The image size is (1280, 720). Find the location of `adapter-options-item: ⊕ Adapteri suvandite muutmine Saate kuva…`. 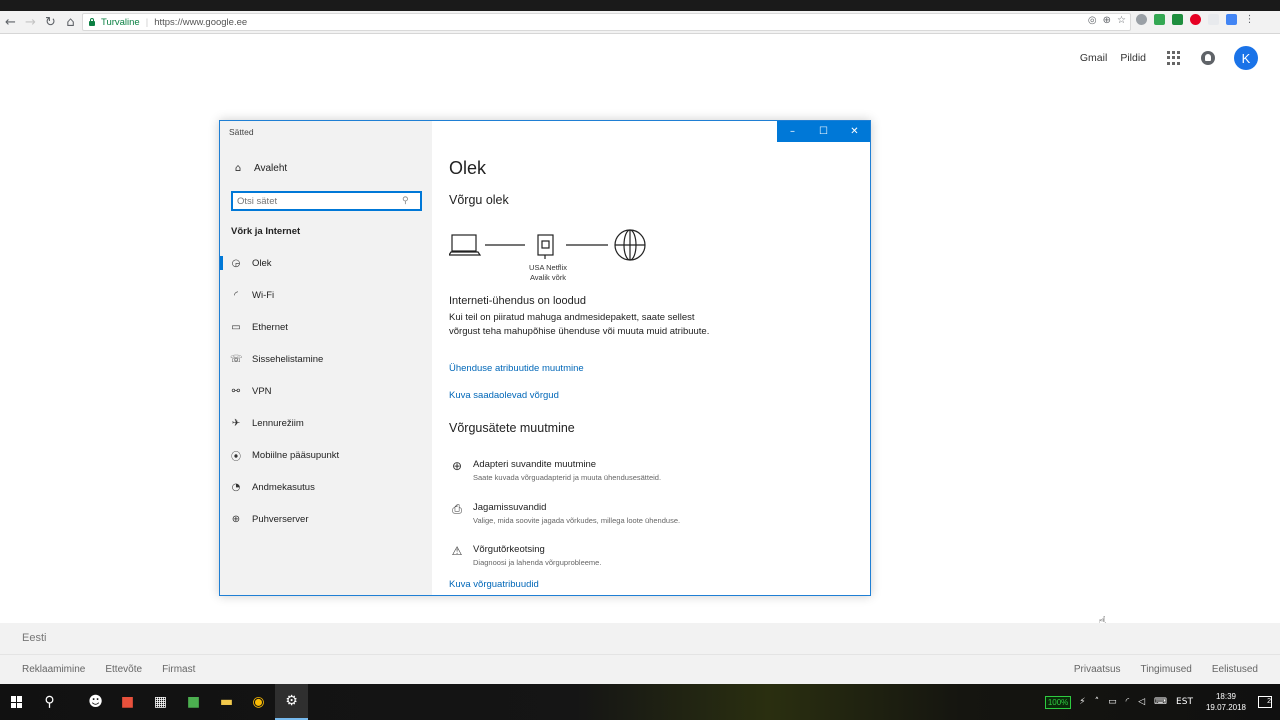

adapter-options-item: ⊕ Adapteri suvandite muutmine Saate kuva… is located at coordinates (555, 470).